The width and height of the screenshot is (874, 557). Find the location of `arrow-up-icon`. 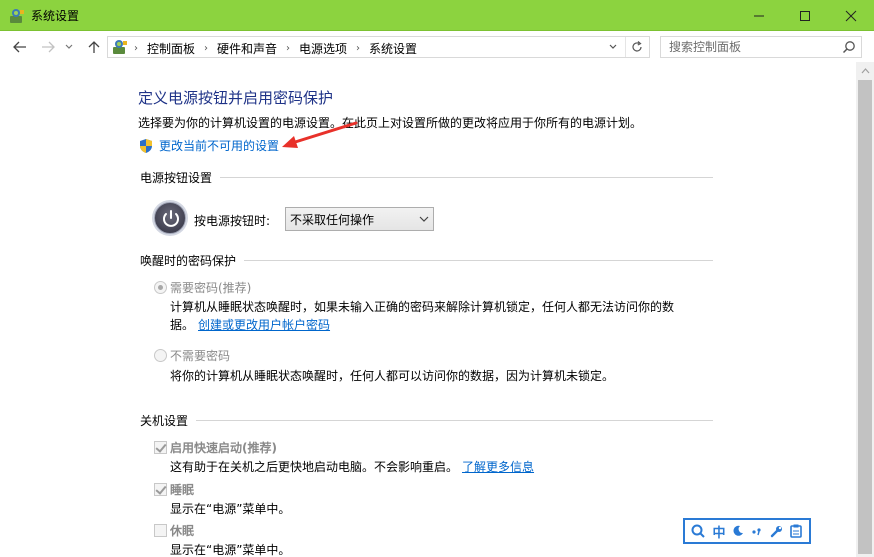

arrow-up-icon is located at coordinates (94, 47).